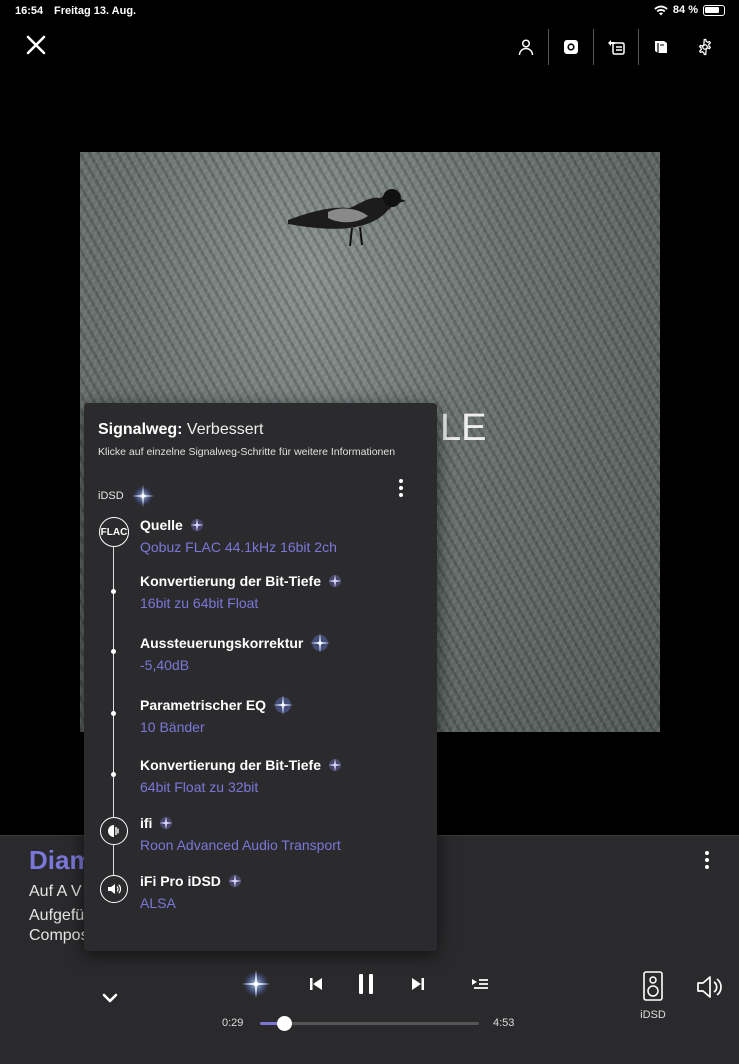 The image size is (739, 1064). Describe the element at coordinates (714, 10) in the screenshot. I see `battery-icon` at that location.